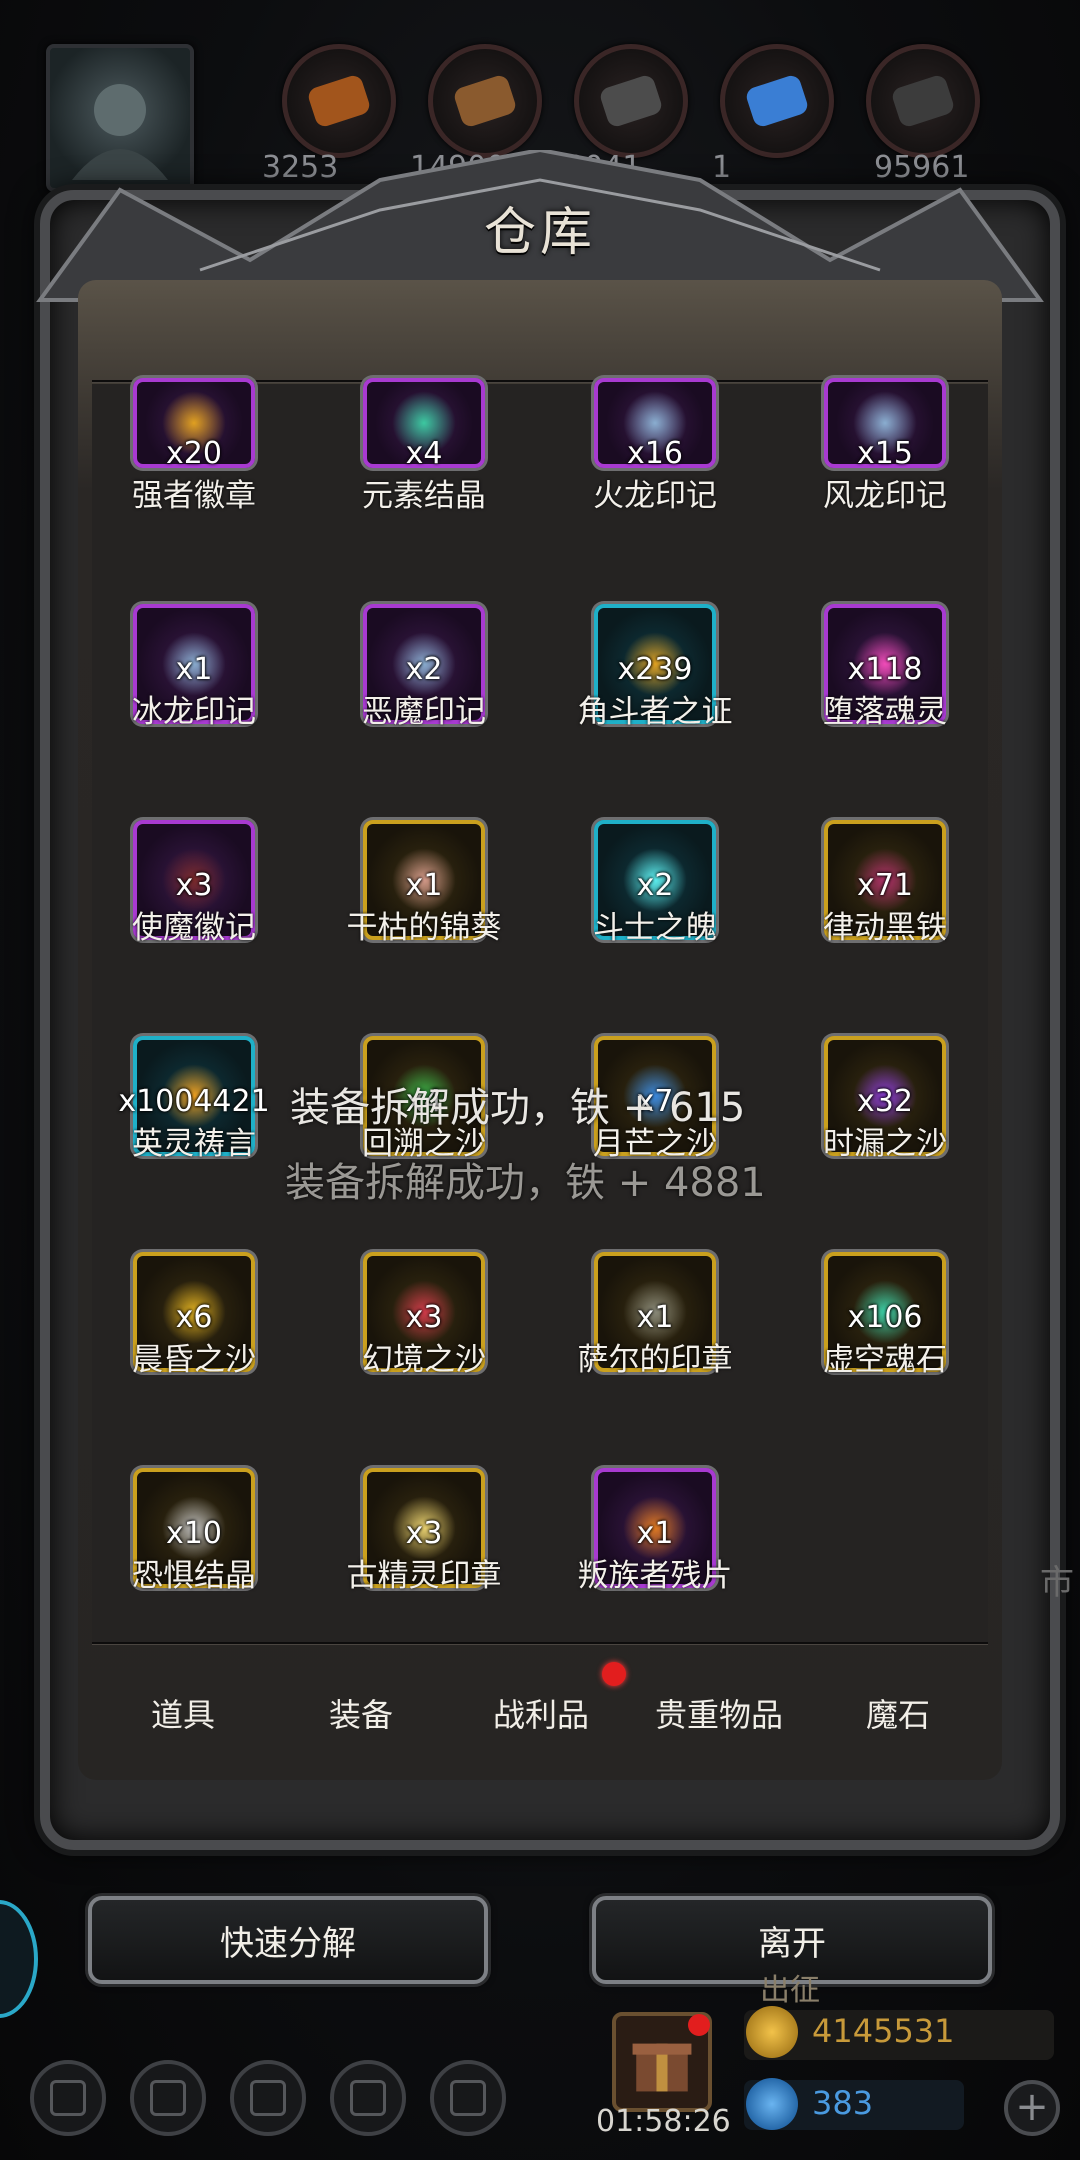 This screenshot has height=2160, width=1080. I want to click on item-name: 律动黑铁, so click(885, 928).